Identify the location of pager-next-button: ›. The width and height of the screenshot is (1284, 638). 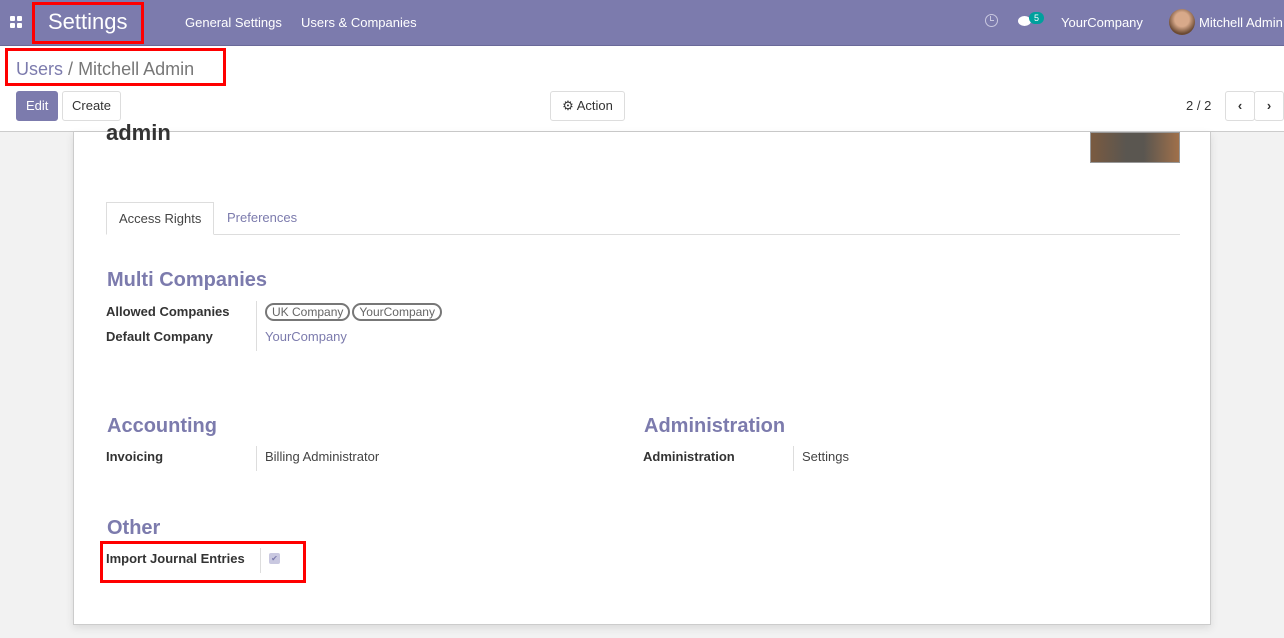
(1269, 106).